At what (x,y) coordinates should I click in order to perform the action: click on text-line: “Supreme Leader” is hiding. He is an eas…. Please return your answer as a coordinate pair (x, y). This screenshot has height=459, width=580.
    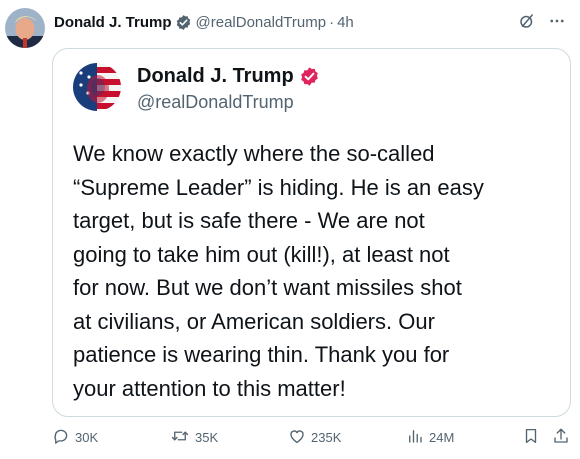
    Looking at the image, I should click on (278, 187).